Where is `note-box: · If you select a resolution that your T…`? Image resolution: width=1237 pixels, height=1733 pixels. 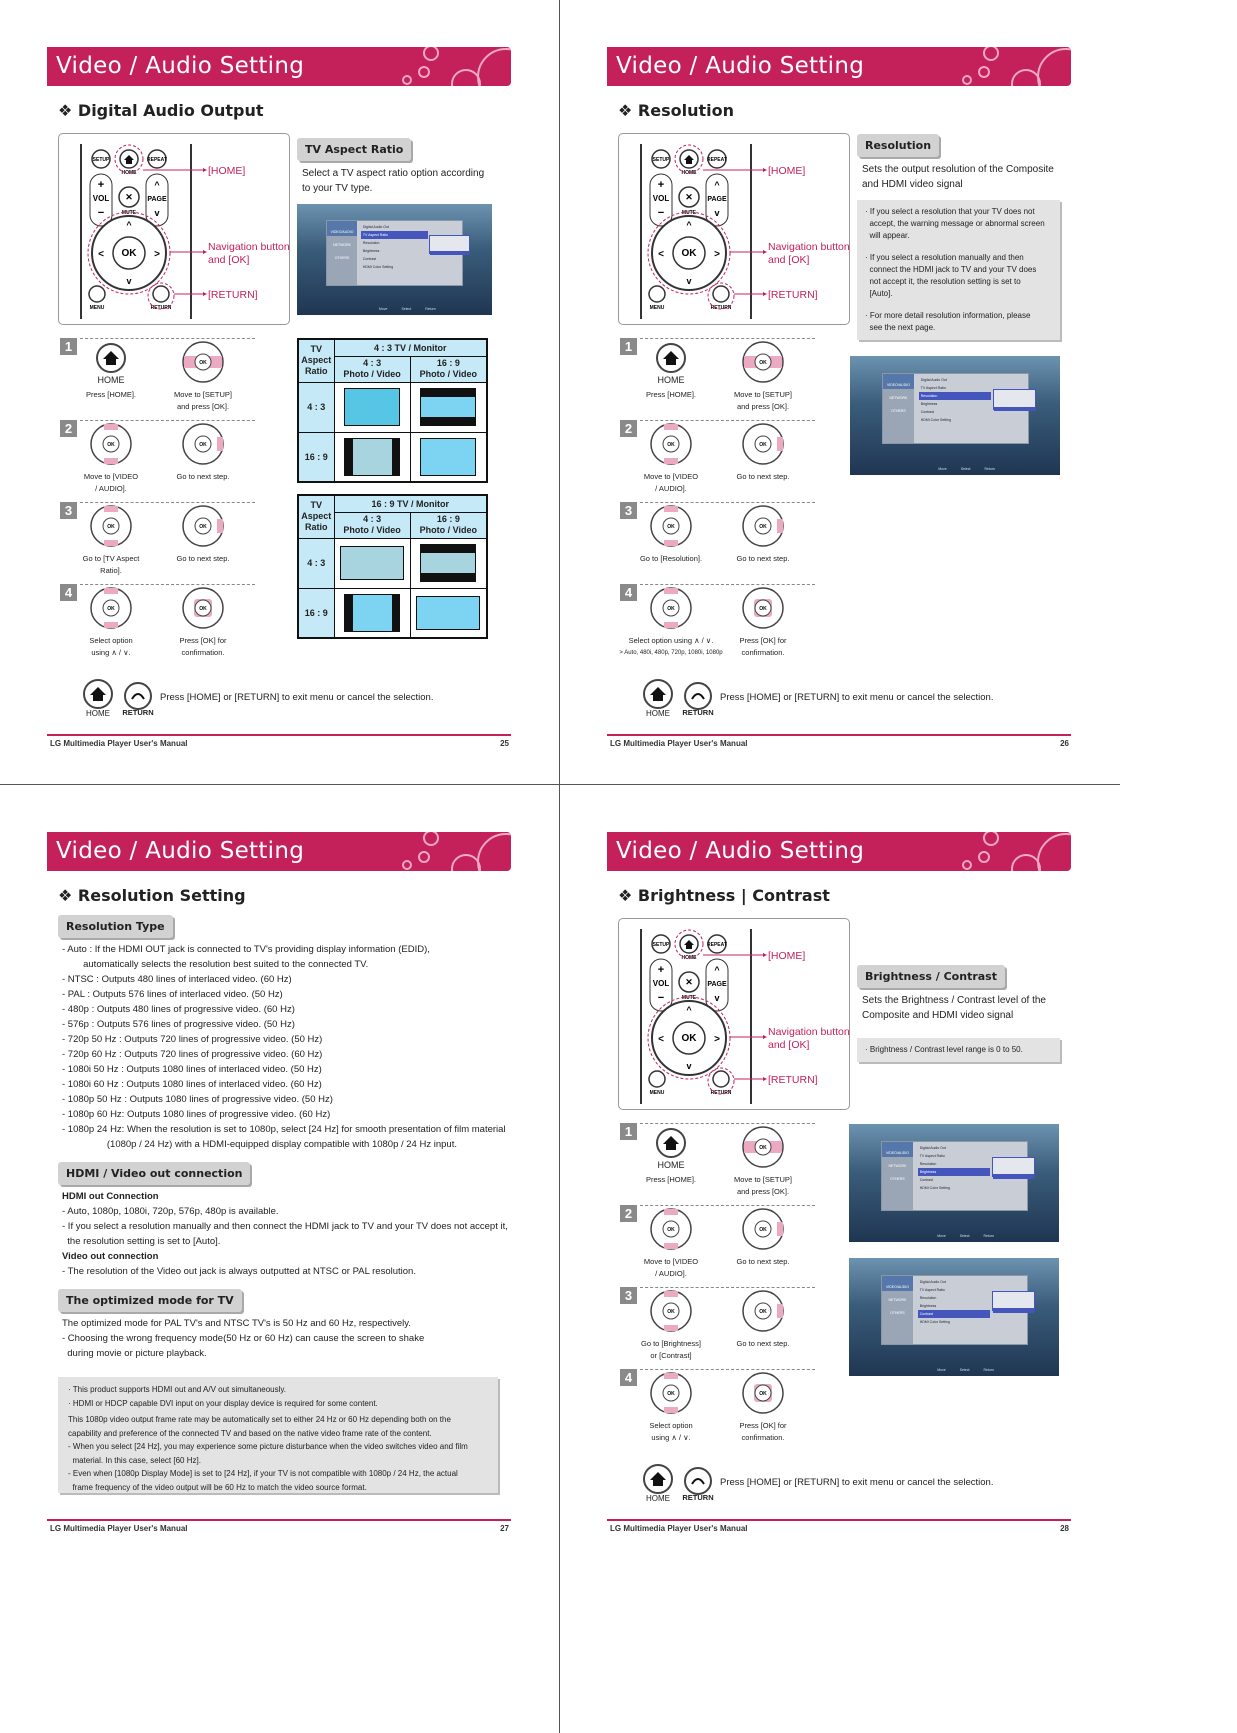
note-box: · If you select a resolution that your T… is located at coordinates (958, 270).